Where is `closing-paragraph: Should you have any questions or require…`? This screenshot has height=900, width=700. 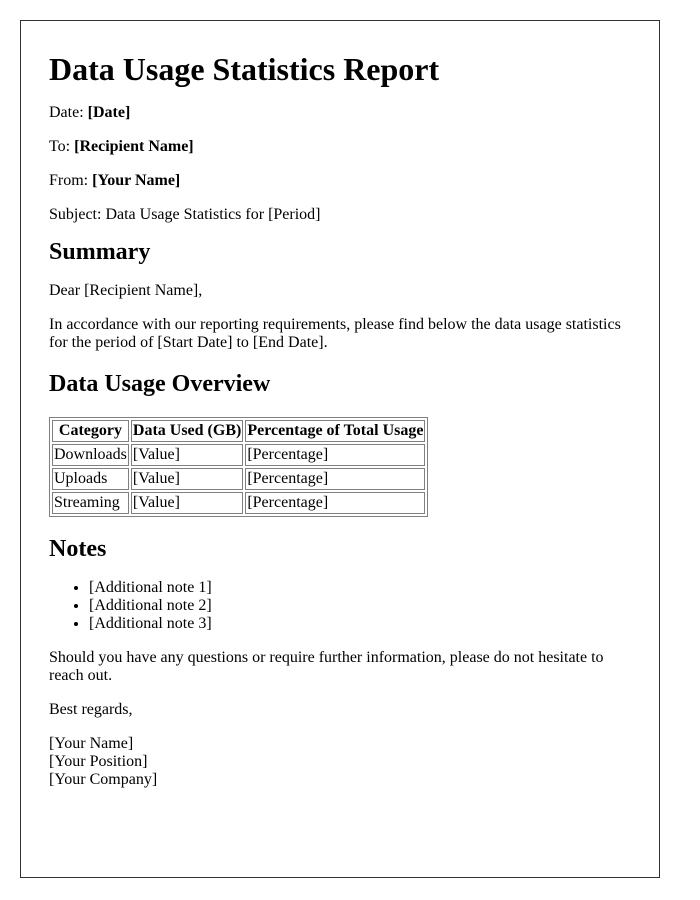 closing-paragraph: Should you have any questions or require… is located at coordinates (326, 666).